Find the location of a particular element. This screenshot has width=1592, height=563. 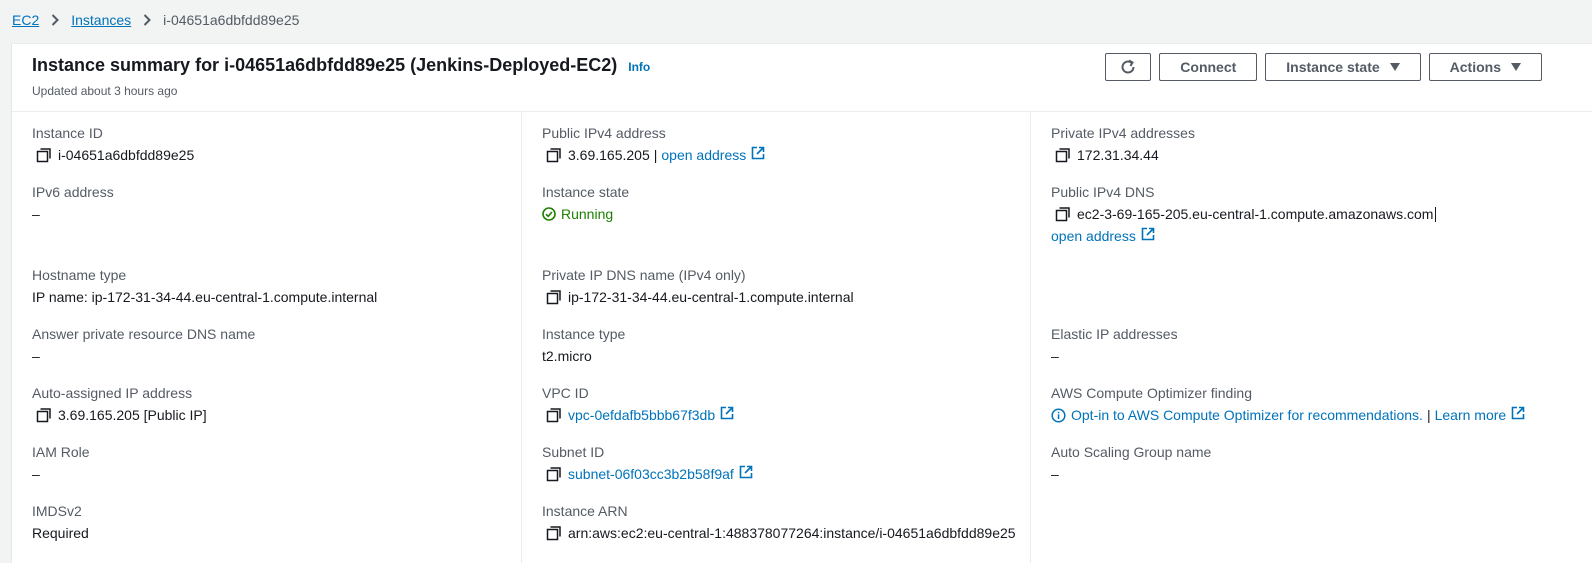

field-label: Auto Scaling Group name is located at coordinates (1131, 452).